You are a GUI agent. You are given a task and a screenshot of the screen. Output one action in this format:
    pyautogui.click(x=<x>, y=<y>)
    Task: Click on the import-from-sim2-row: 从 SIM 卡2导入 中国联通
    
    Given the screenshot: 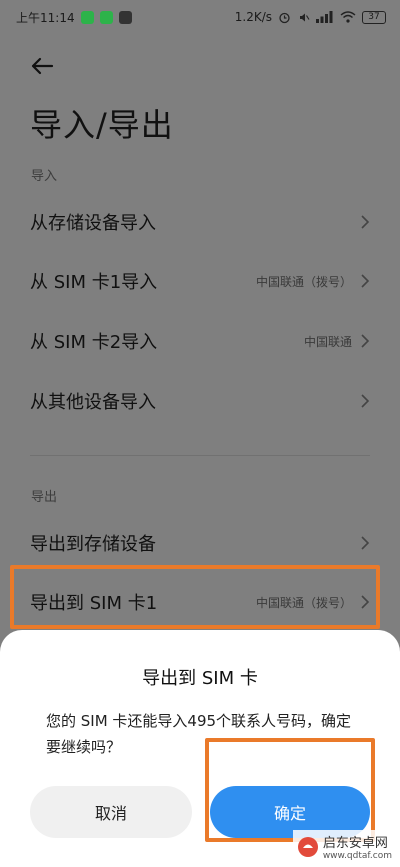 What is the action you would take?
    pyautogui.click(x=200, y=341)
    